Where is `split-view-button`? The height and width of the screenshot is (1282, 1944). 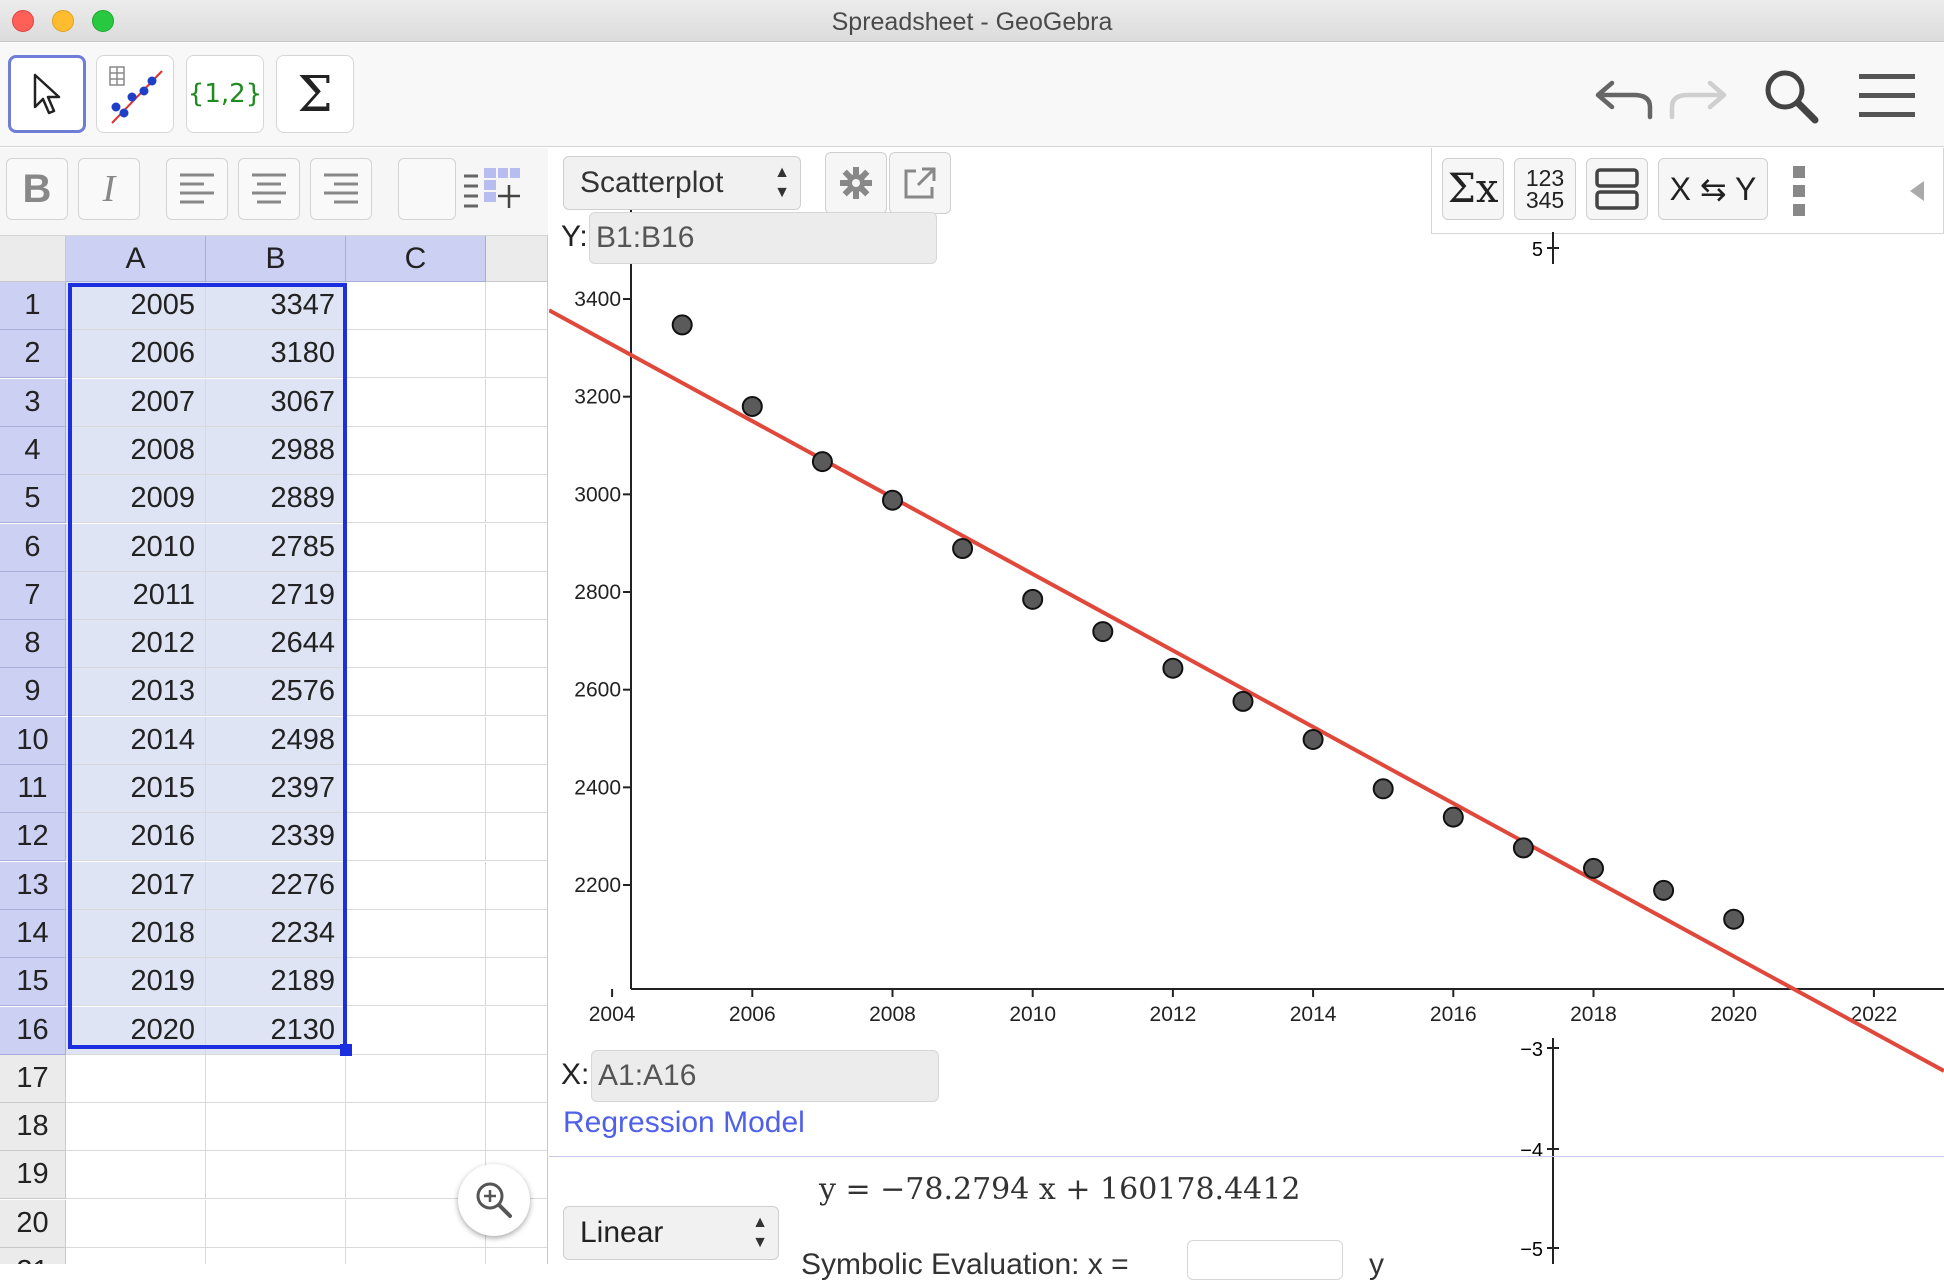
split-view-button is located at coordinates (1617, 189).